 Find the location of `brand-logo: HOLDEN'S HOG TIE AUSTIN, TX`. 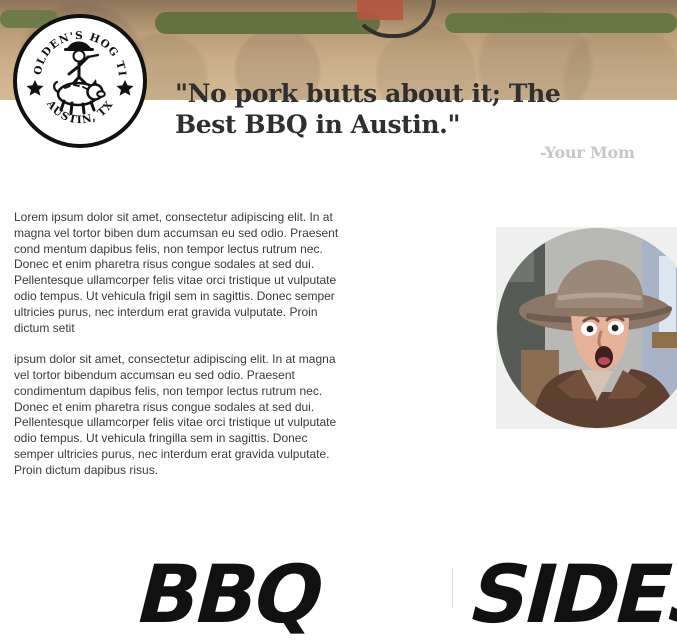

brand-logo: HOLDEN'S HOG TIE AUSTIN, TX is located at coordinates (80, 81).